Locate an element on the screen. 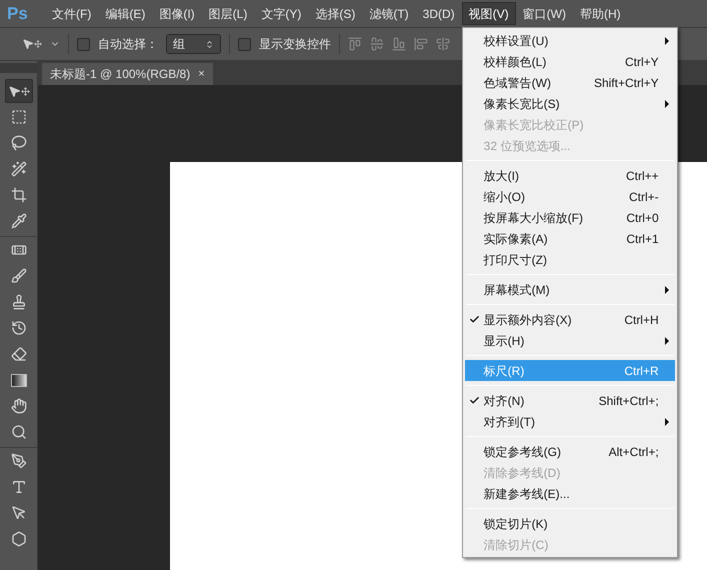  shortcut-label: Ctrl+- is located at coordinates (643, 197).